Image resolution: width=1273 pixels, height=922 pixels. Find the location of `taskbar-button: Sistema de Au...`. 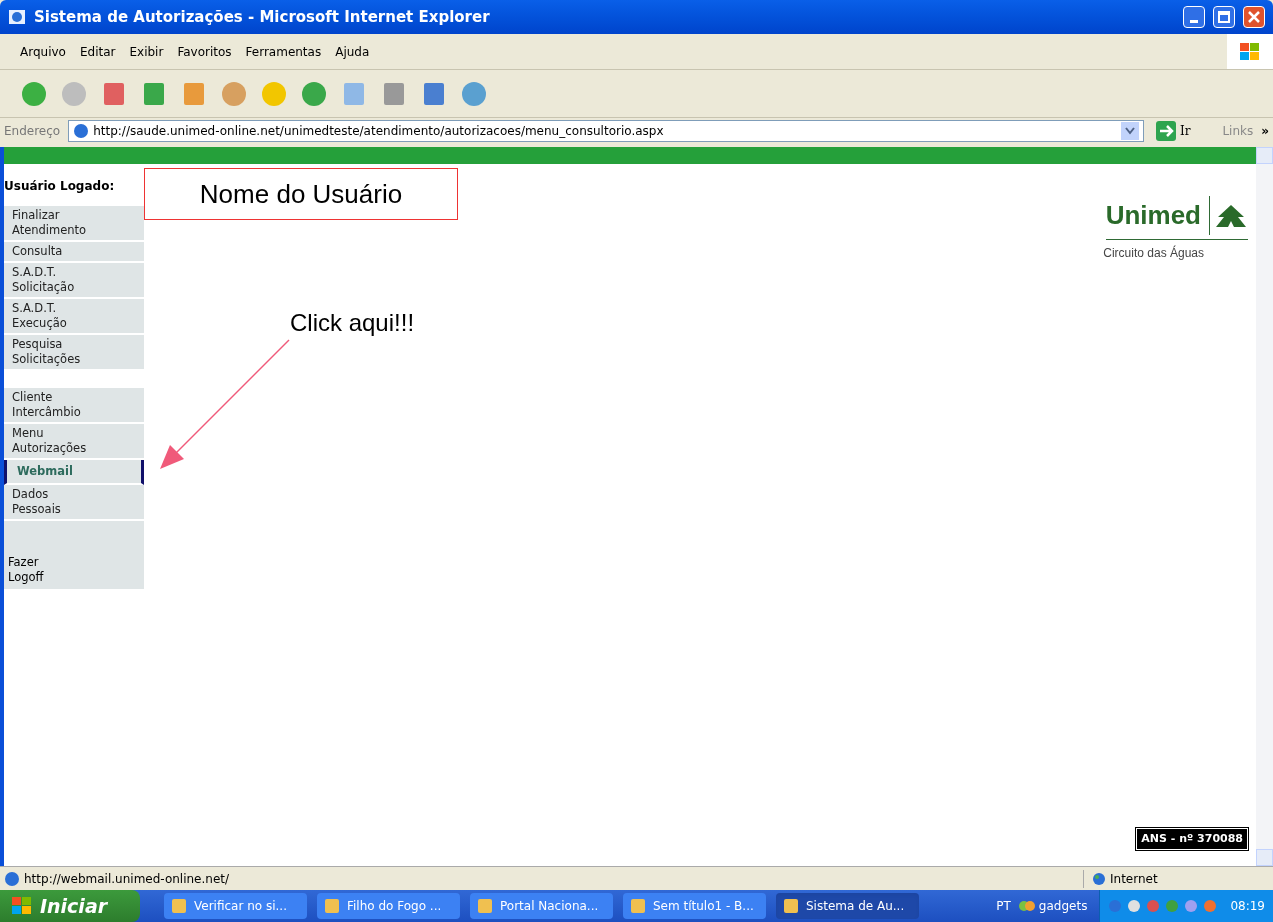

taskbar-button: Sistema de Au... is located at coordinates (847, 906).